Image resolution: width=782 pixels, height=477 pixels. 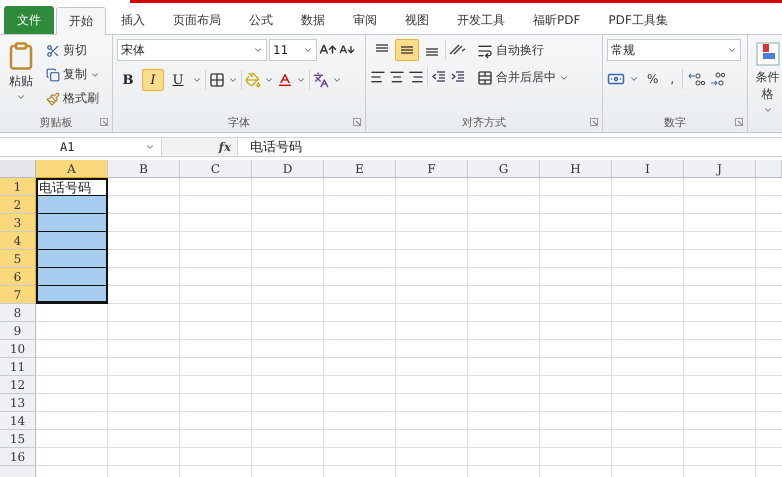 What do you see at coordinates (407, 50) in the screenshot?
I see `vertical-align-button` at bounding box center [407, 50].